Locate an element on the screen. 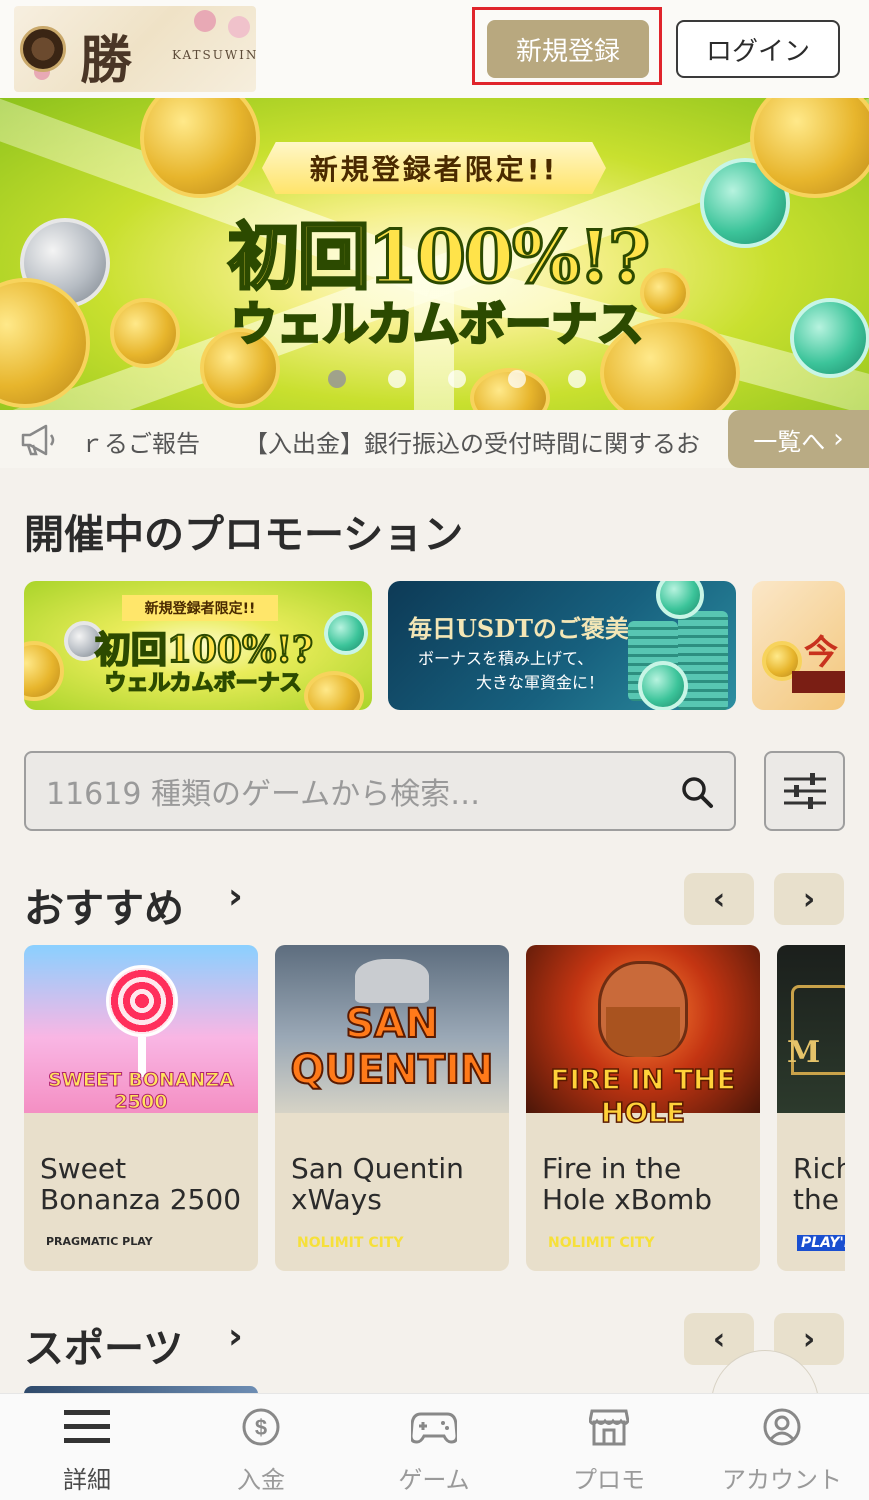  gamepad-icon is located at coordinates (434, 1427).